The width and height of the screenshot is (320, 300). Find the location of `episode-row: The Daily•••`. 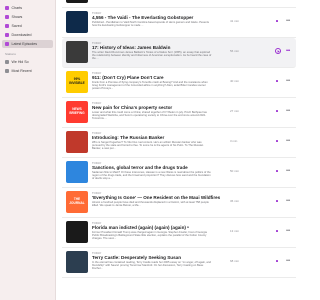

episode-row: The Daily••• is located at coordinates (179, 4).